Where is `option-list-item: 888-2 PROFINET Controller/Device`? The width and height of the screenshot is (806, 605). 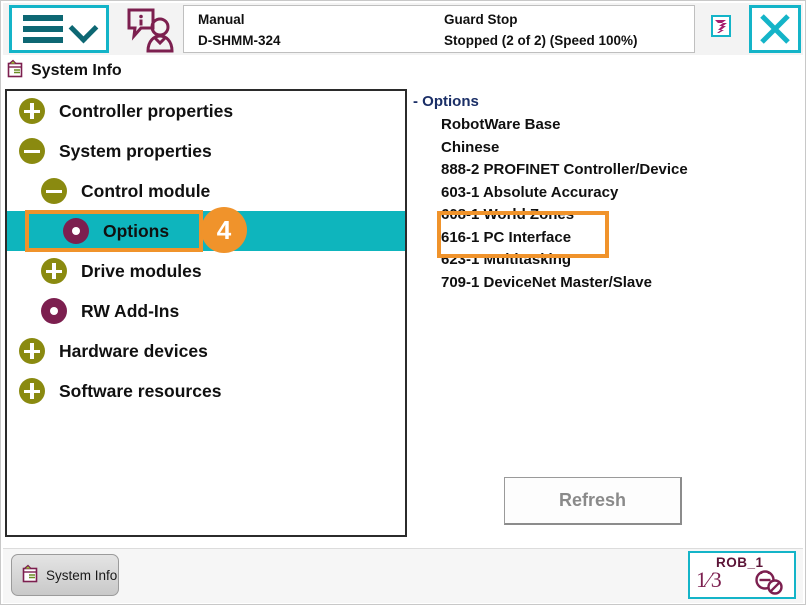
option-list-item: 888-2 PROFINET Controller/Device is located at coordinates (606, 170).